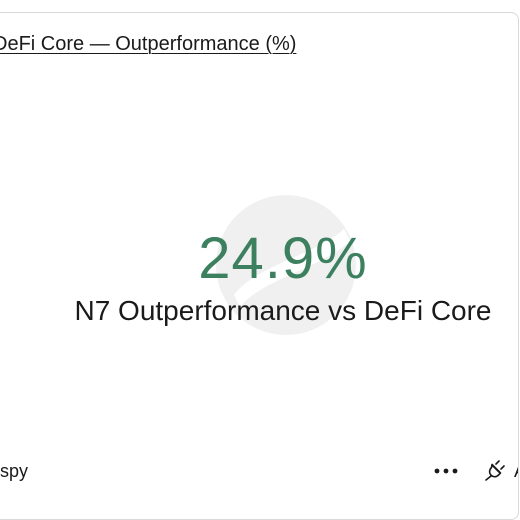  Describe the element at coordinates (283, 310) in the screenshot. I see `metric-label: N7 Outperformance vs DeFi Core` at that location.